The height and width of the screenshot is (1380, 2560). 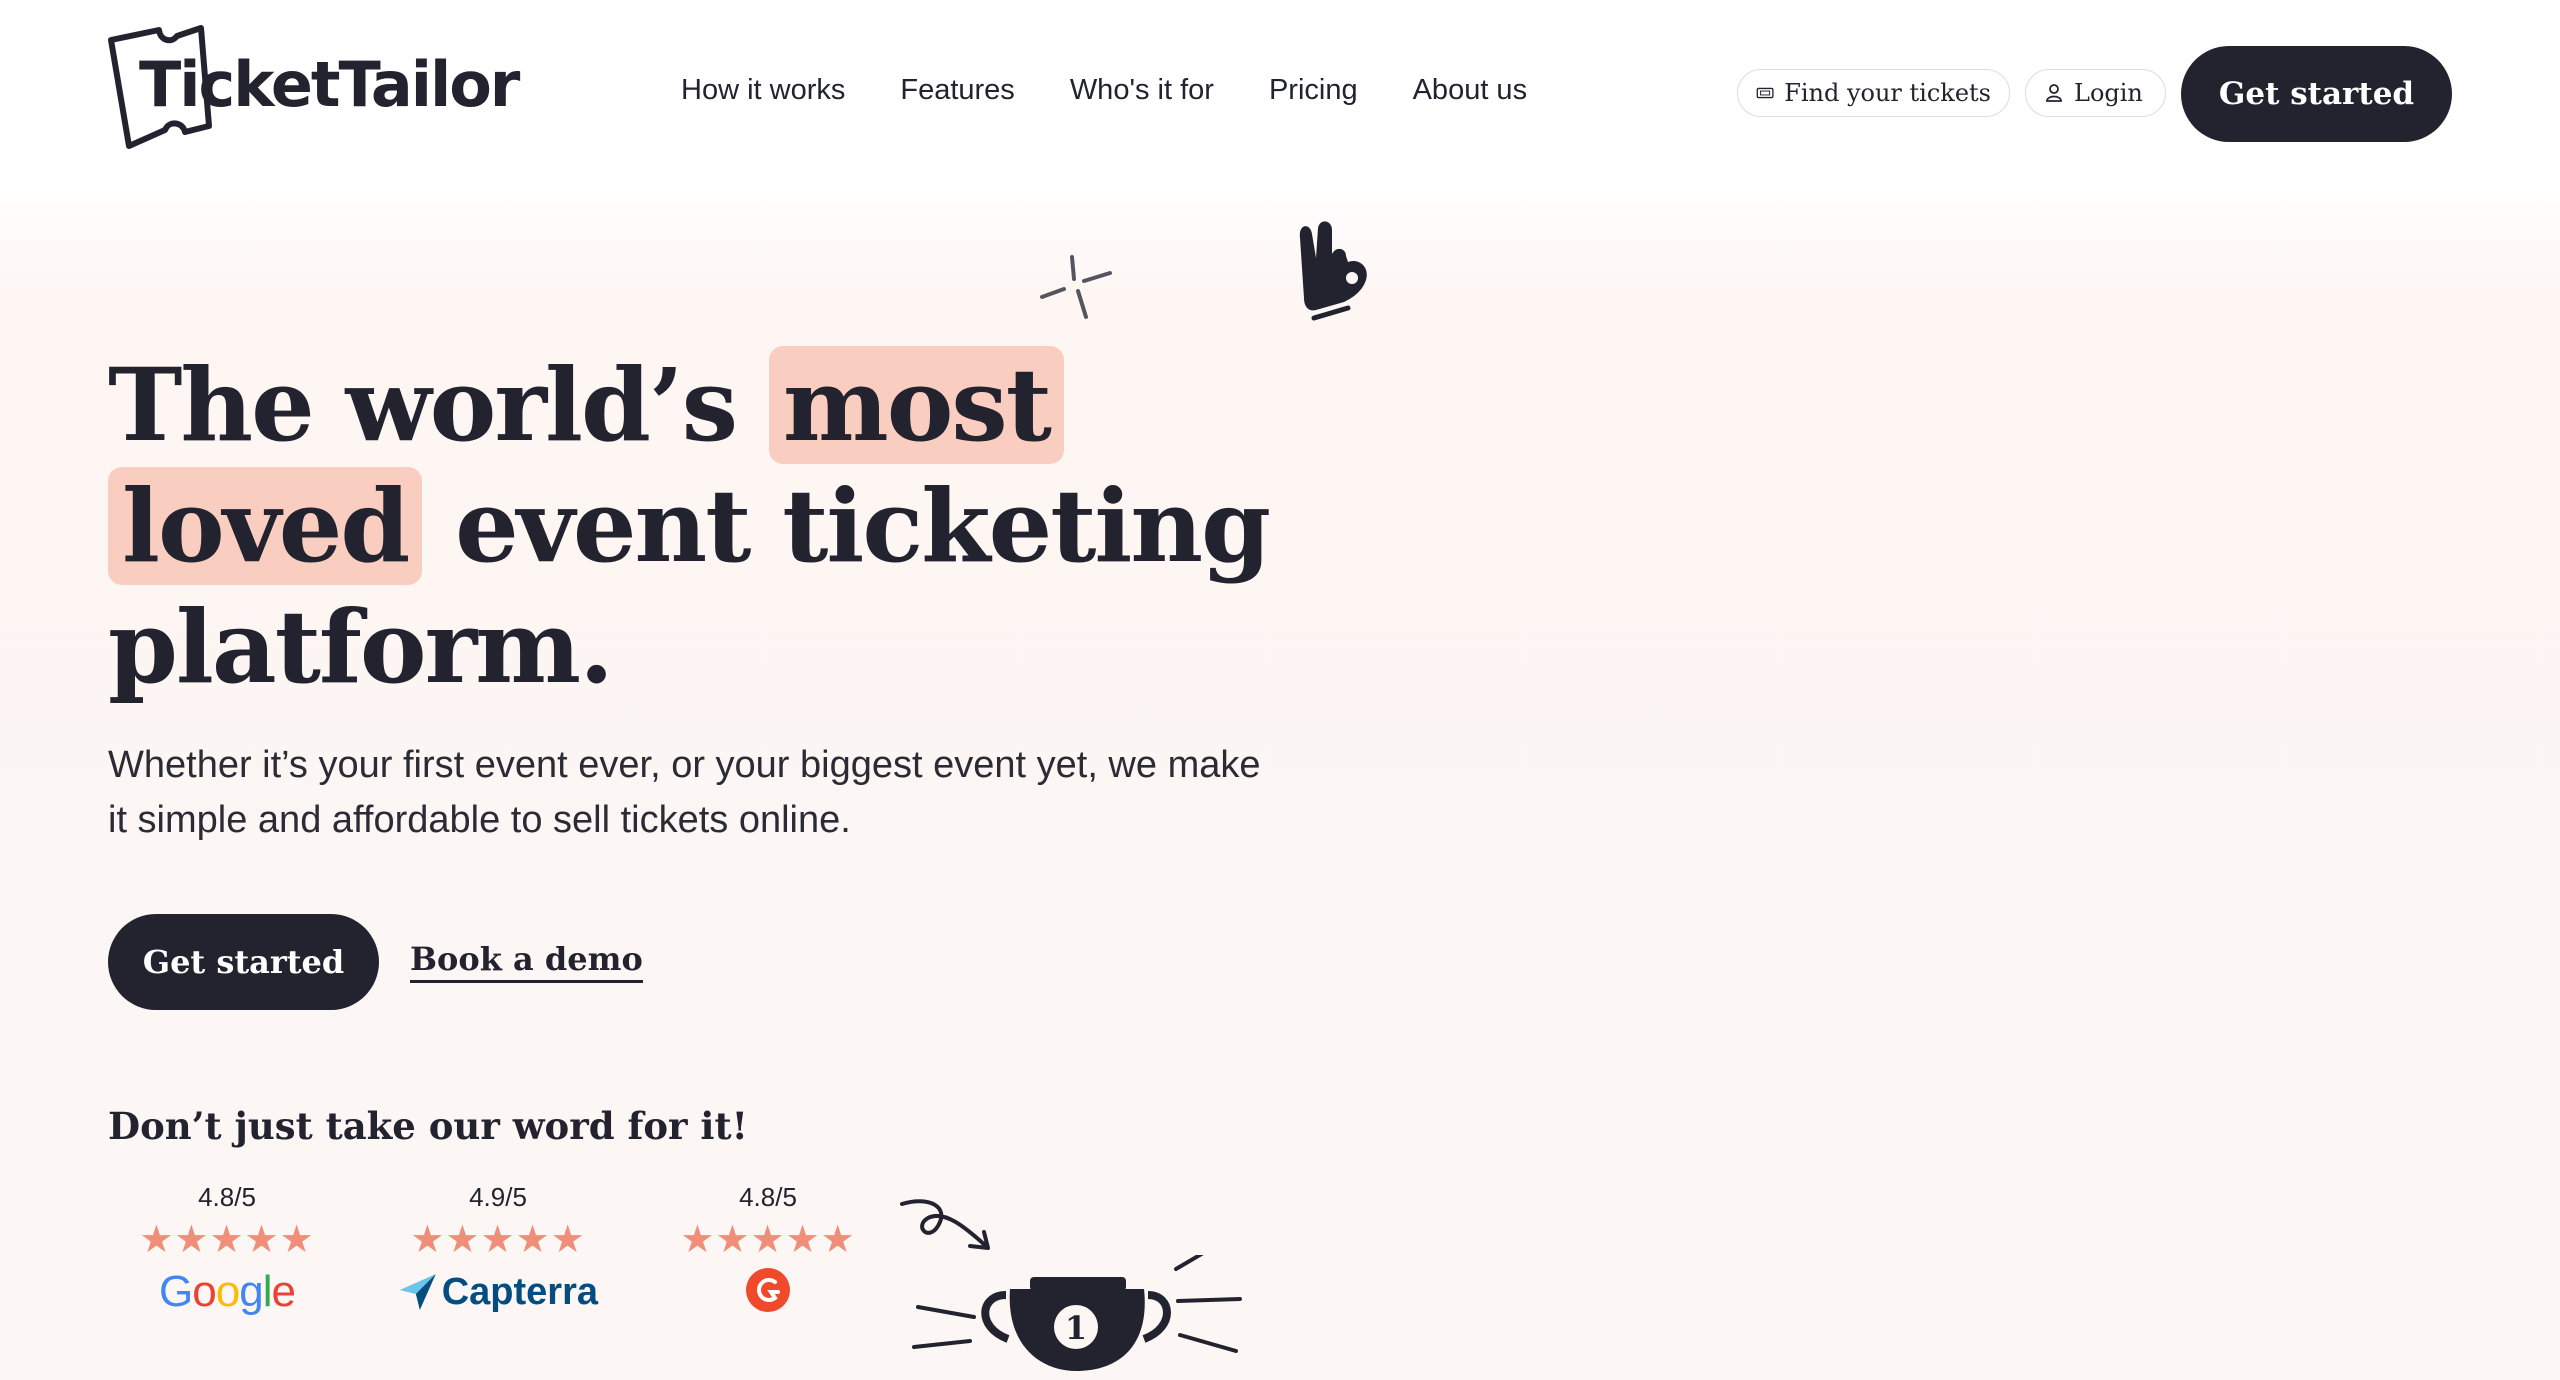 I want to click on find-tickets-label: Find your tickets, so click(x=1887, y=93).